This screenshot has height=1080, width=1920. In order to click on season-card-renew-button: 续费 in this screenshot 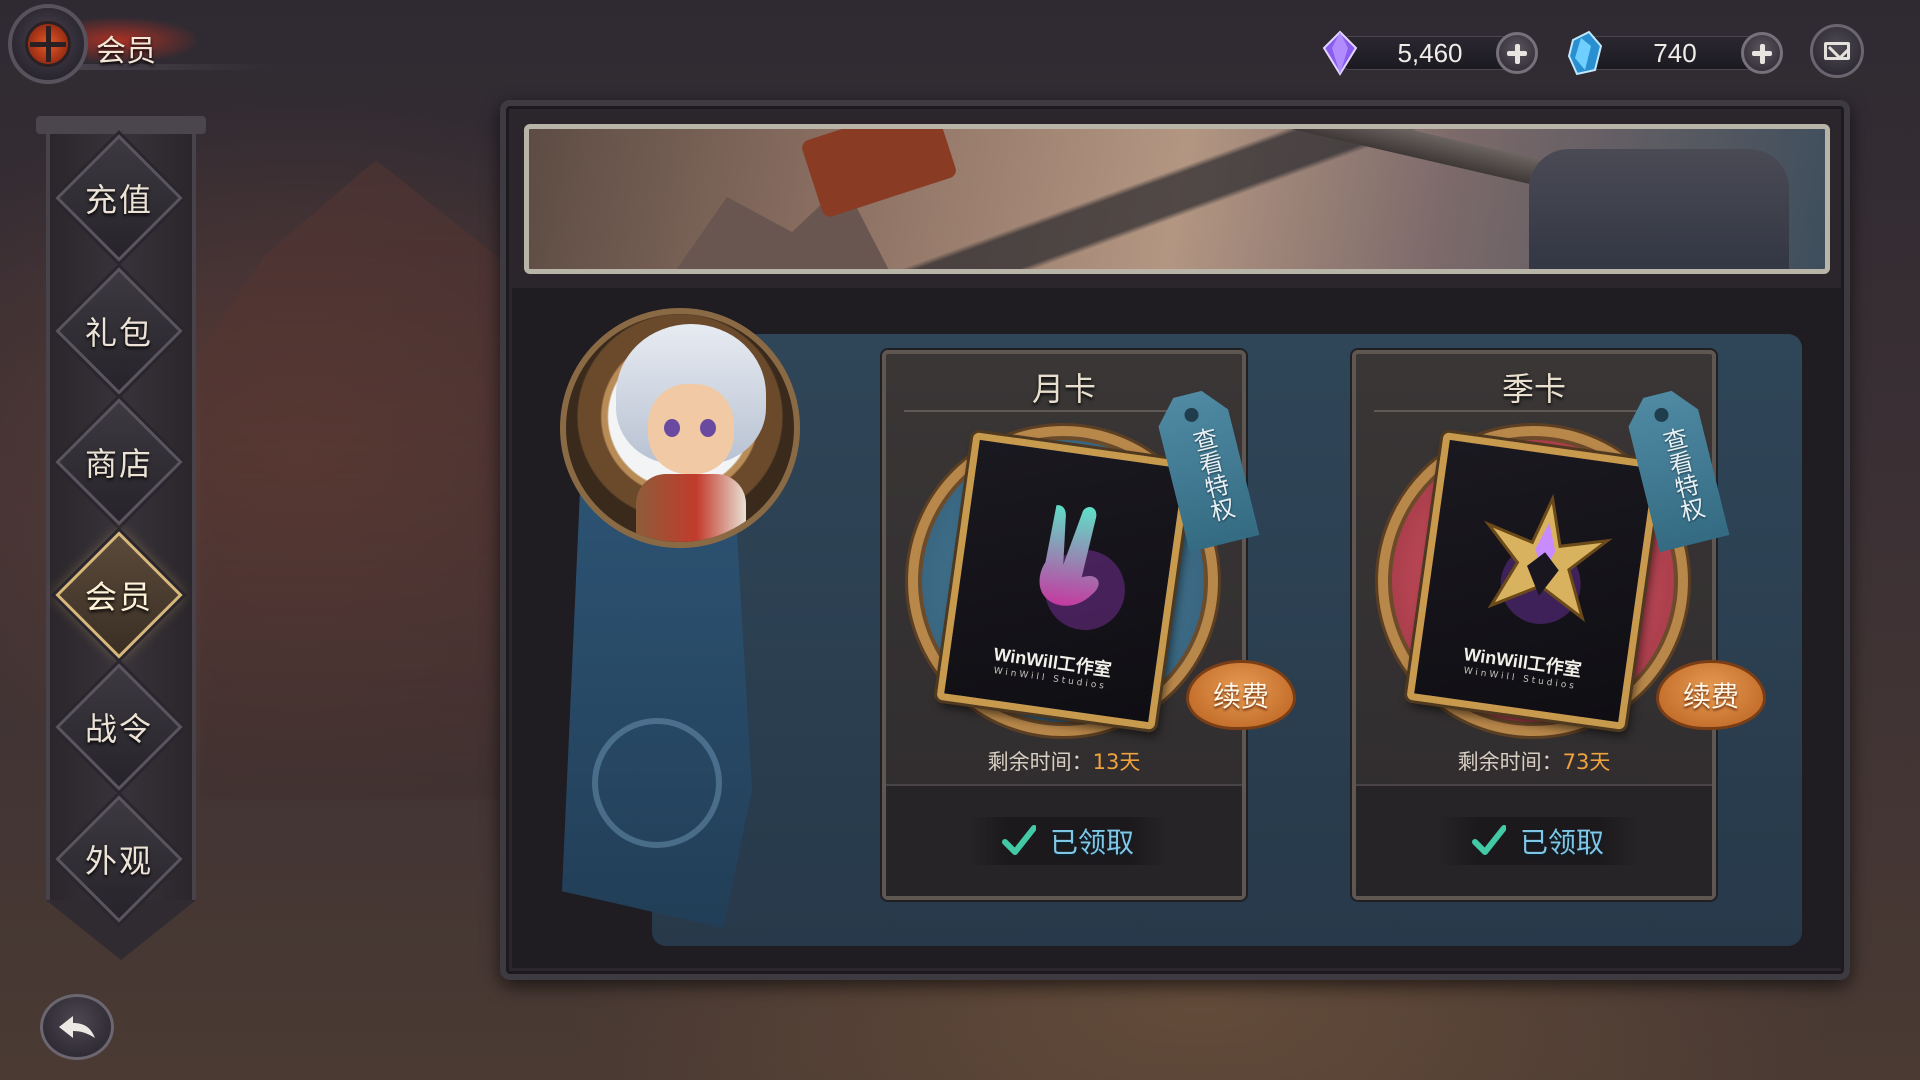, I will do `click(1711, 695)`.